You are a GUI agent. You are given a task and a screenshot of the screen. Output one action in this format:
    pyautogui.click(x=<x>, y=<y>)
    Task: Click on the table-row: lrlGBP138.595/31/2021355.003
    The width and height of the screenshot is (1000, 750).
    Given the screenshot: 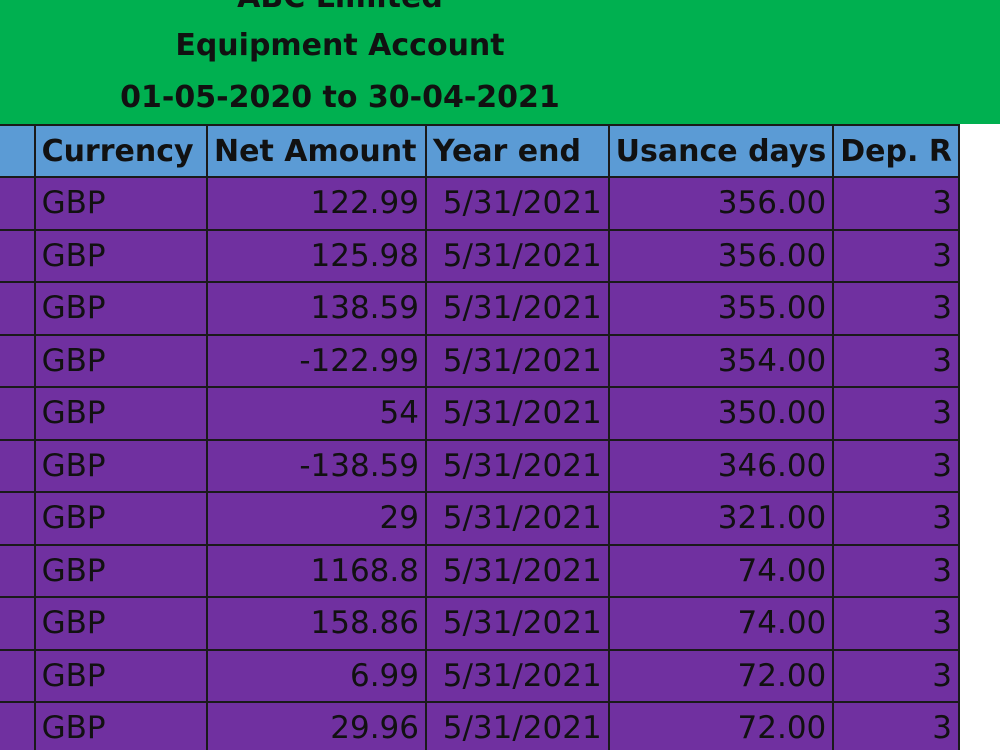 What is the action you would take?
    pyautogui.click(x=480, y=308)
    